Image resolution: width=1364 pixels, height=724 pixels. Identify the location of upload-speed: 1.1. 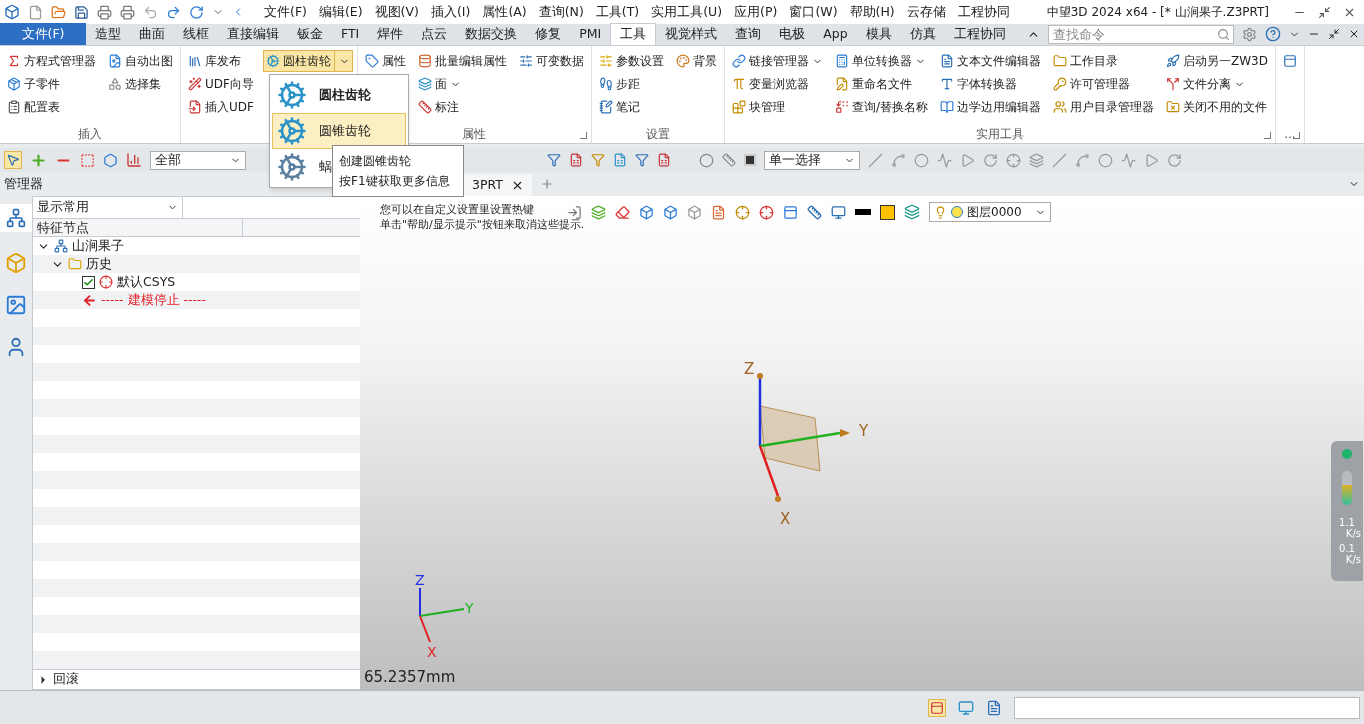
(1347, 522).